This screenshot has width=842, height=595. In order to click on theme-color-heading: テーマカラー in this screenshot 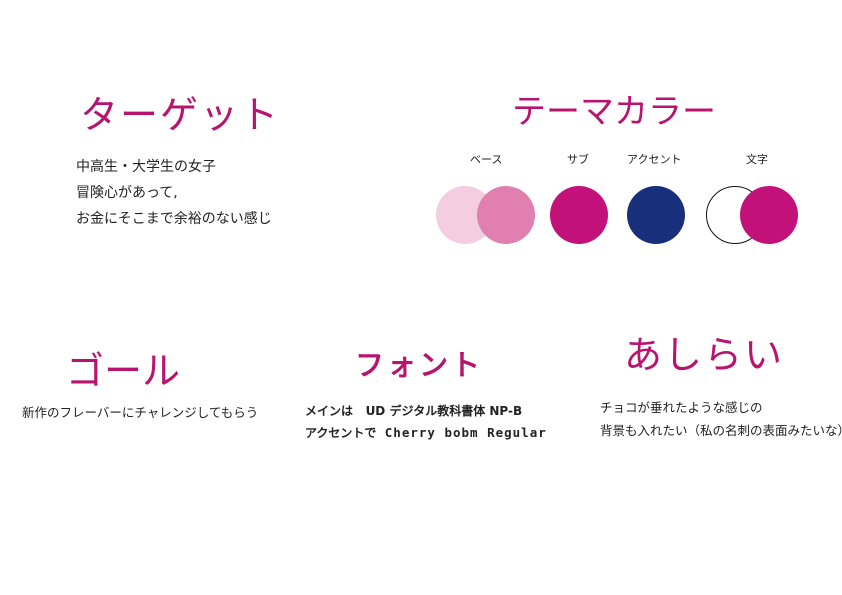, I will do `click(614, 112)`.